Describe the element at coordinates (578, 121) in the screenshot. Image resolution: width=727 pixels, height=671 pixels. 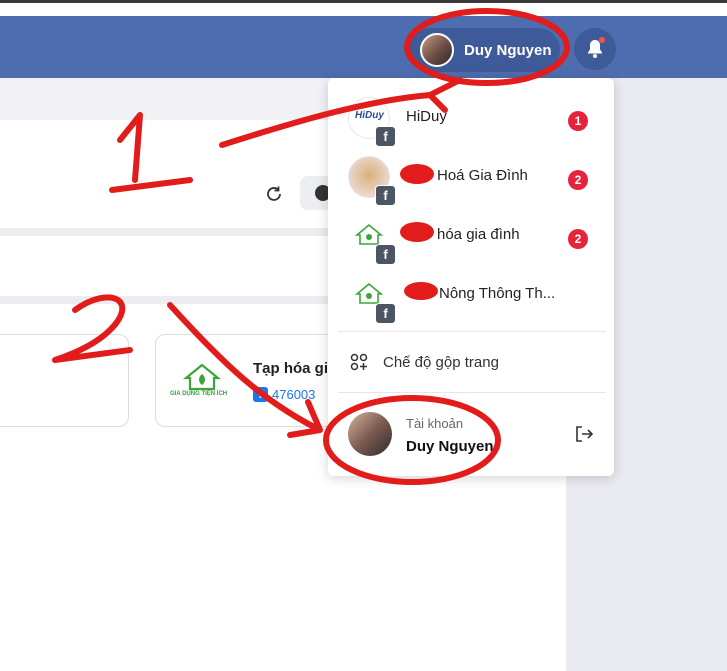
I see `unread-badge: 1` at that location.